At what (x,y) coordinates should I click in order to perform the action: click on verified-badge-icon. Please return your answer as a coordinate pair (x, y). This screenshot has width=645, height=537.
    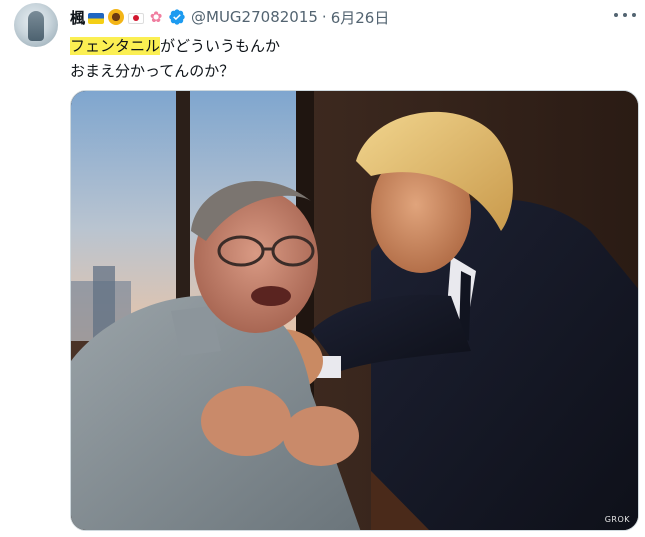
    Looking at the image, I should click on (177, 17).